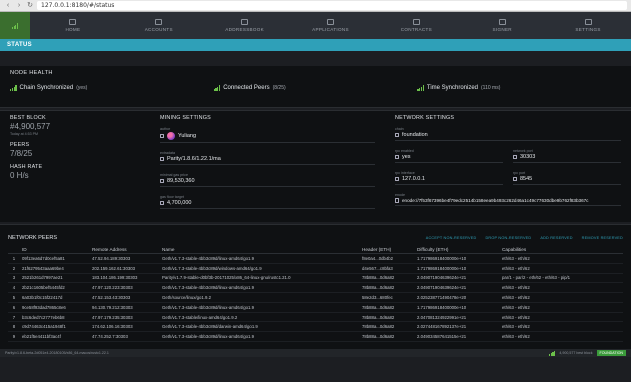  I want to click on chain-badge: FOUNDATION, so click(611, 353).